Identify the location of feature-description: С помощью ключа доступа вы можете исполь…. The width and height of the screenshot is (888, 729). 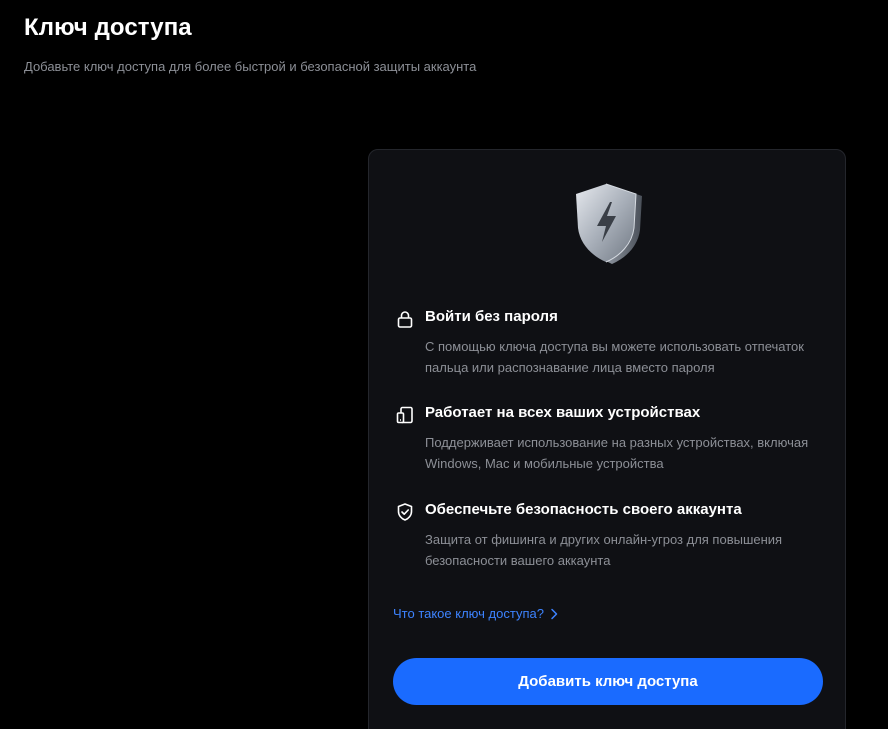
(614, 357).